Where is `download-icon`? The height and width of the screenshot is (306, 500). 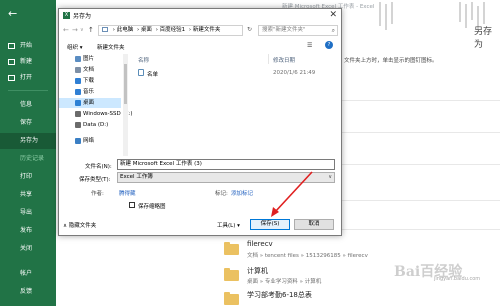
download-icon is located at coordinates (78, 81).